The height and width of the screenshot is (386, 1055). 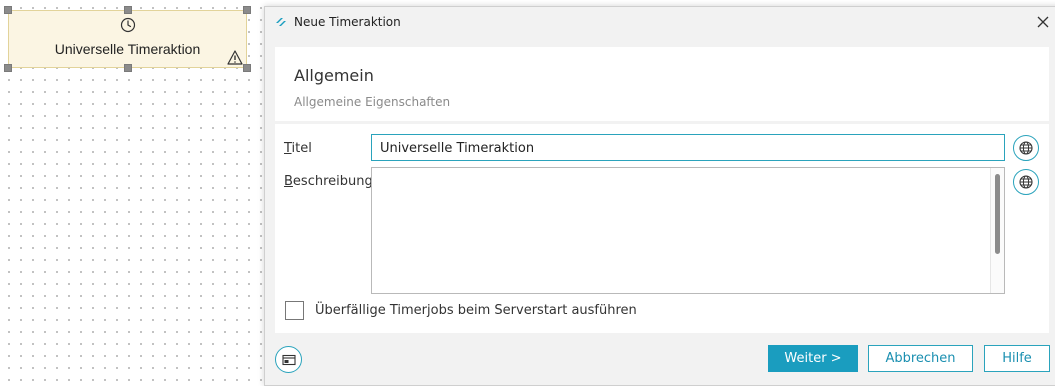 I want to click on cancel-button: Abbrechen, so click(x=920, y=358).